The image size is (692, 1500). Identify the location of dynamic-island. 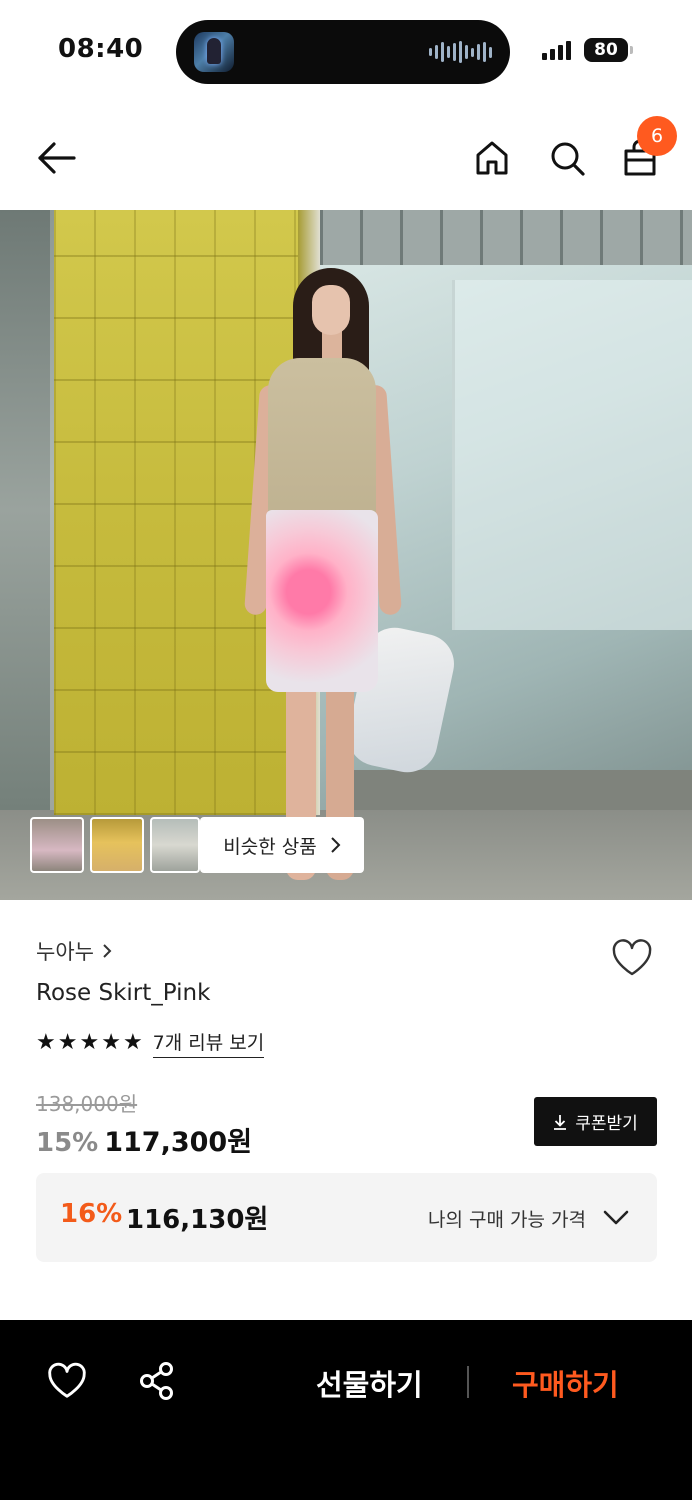
(343, 52).